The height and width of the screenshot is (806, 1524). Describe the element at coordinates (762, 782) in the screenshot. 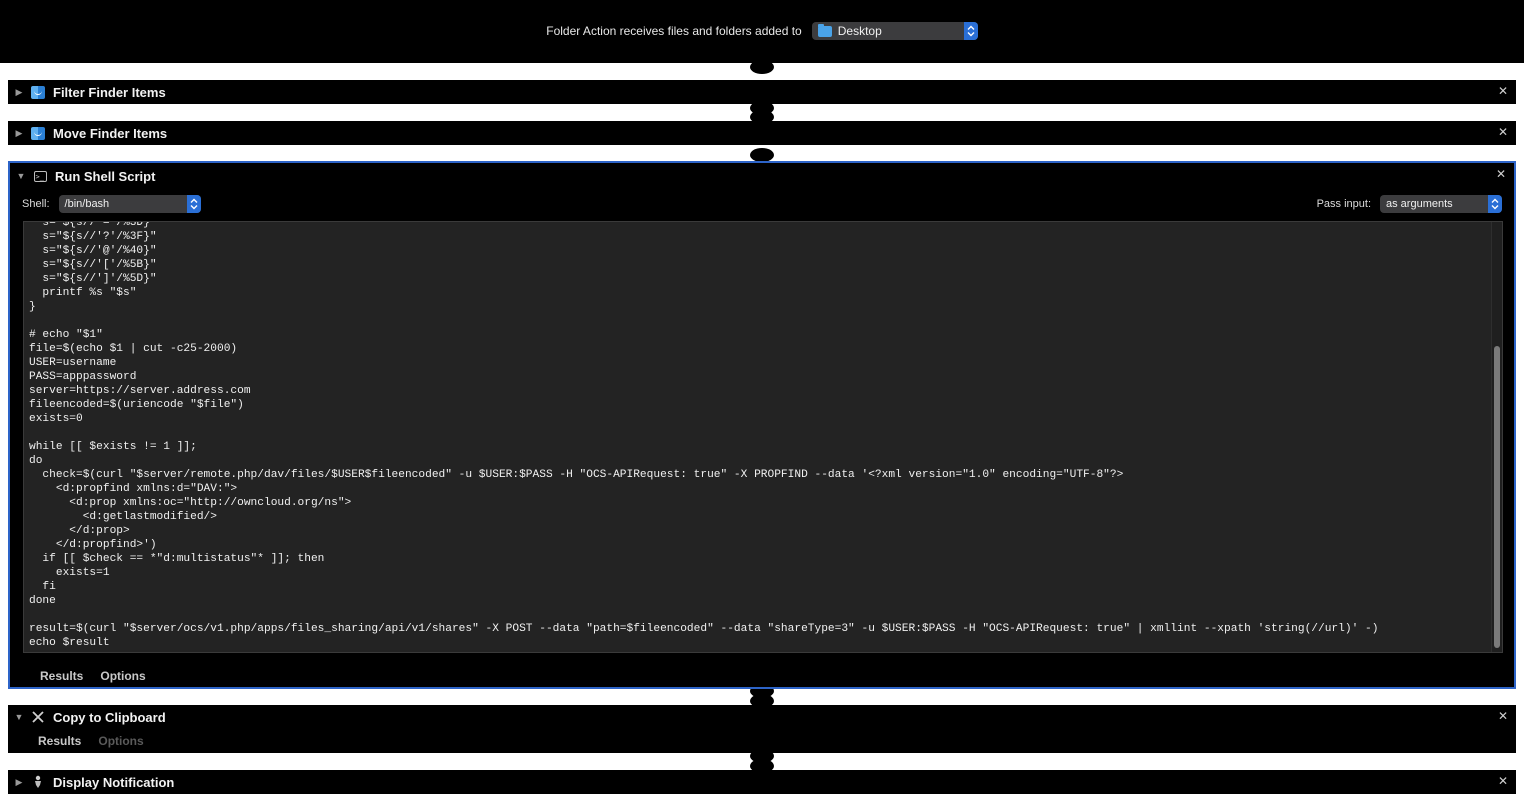

I see `action-display-notification: ▶ Display Notification ✕` at that location.